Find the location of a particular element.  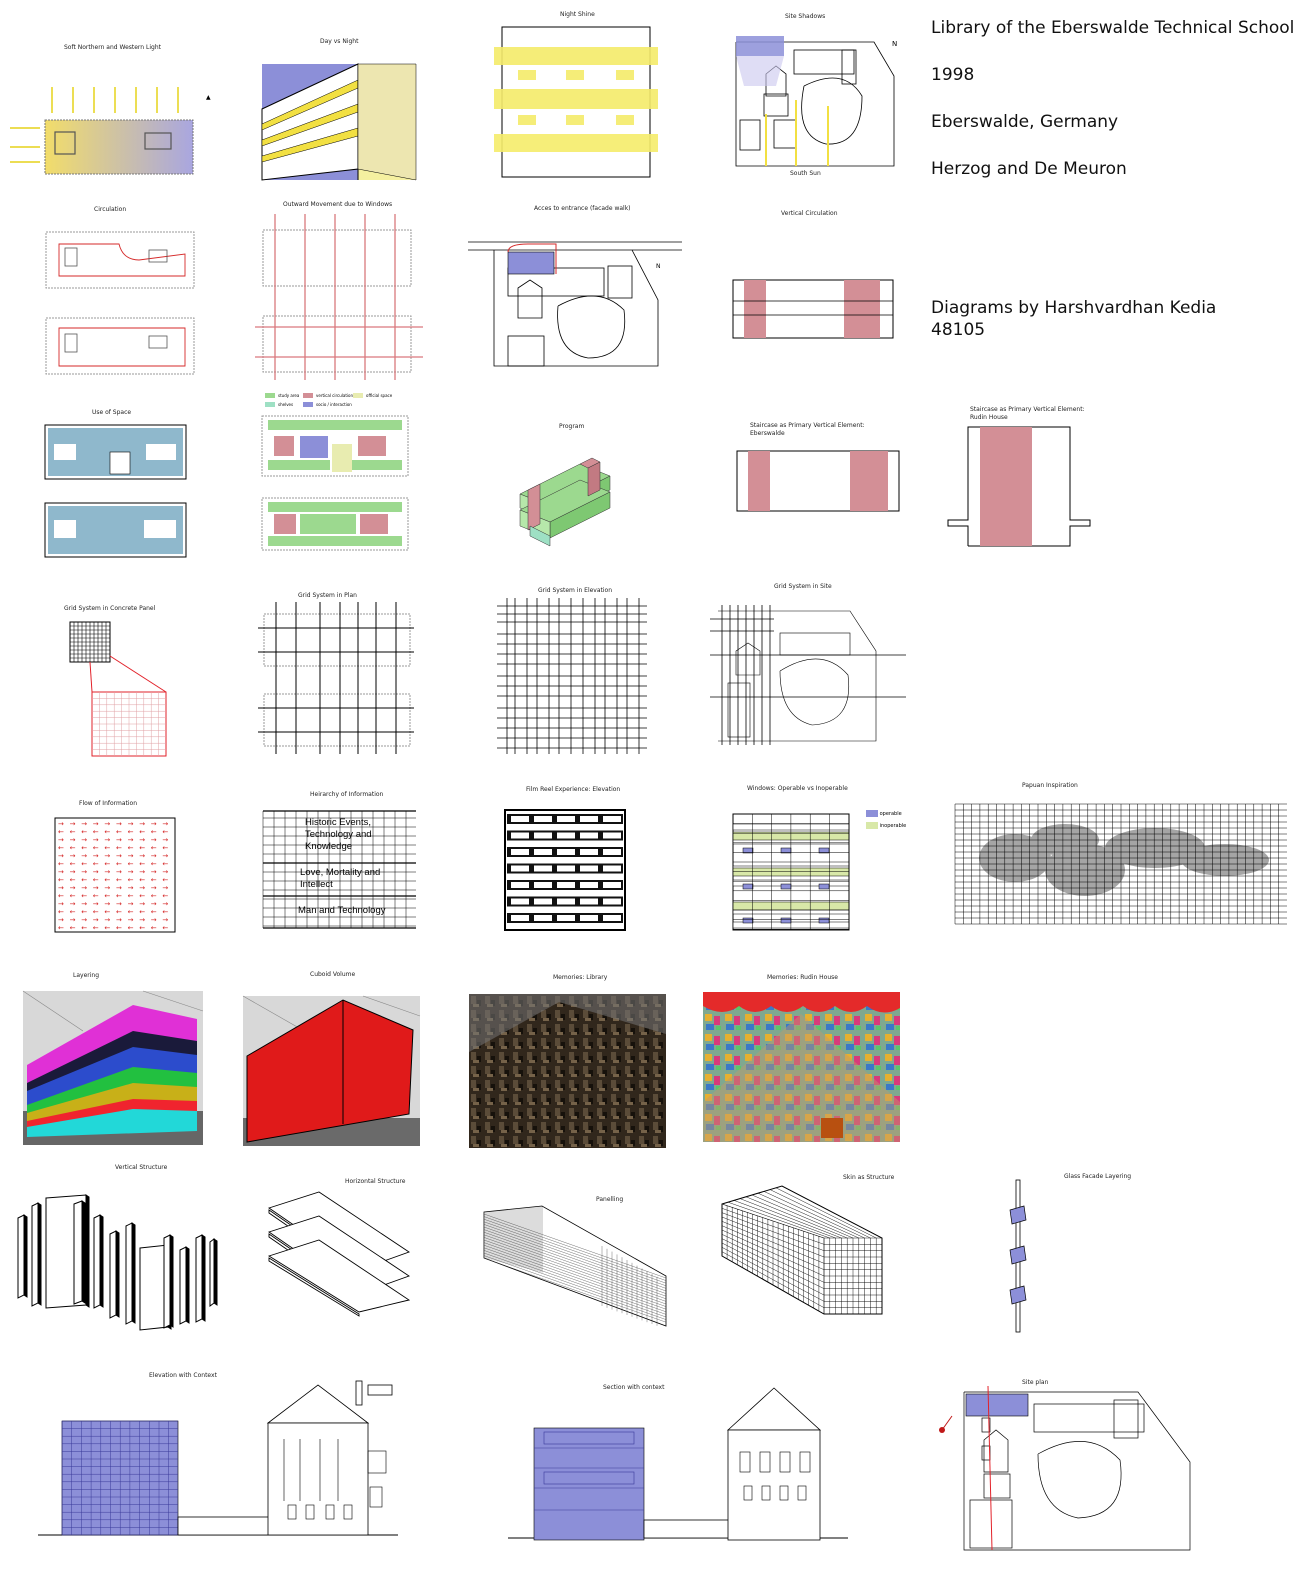

hierarchy-label-2: Love, Mortality and Intellect is located at coordinates (340, 878).